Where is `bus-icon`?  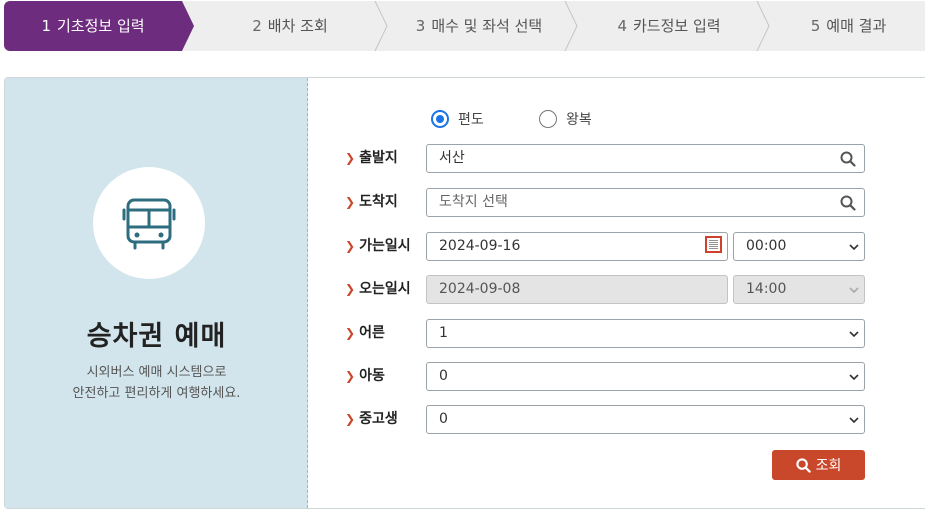
bus-icon is located at coordinates (149, 224).